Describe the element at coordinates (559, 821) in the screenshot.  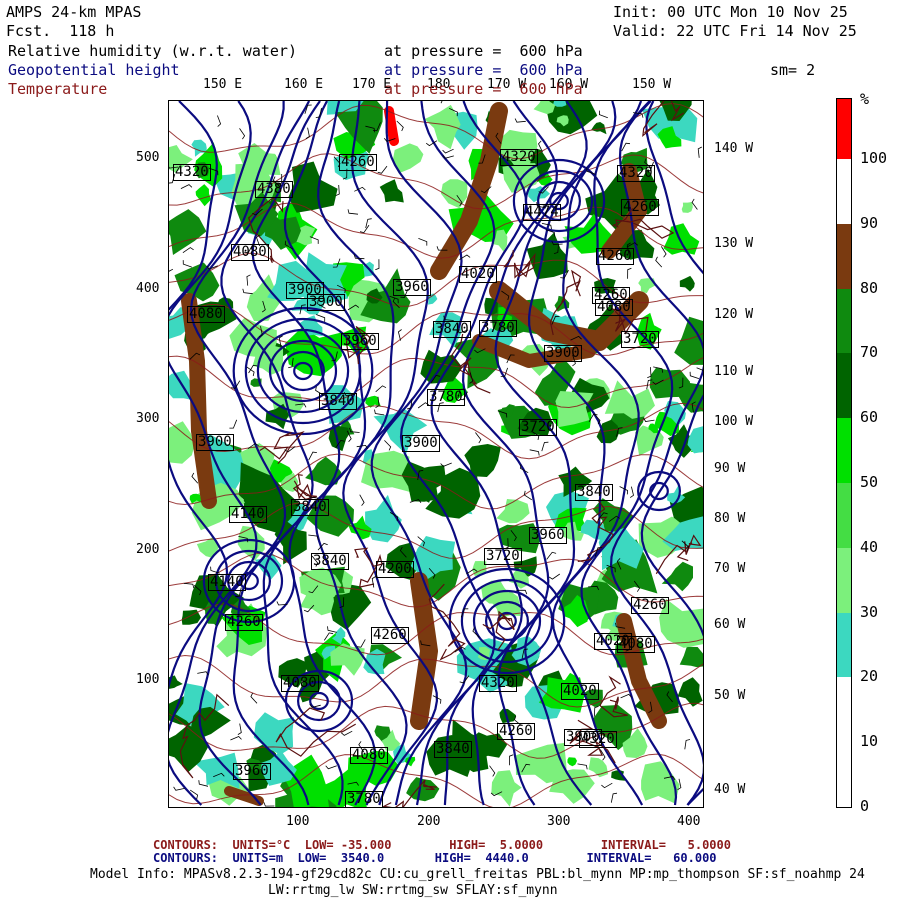
I see `x-tick-label: 300` at that location.